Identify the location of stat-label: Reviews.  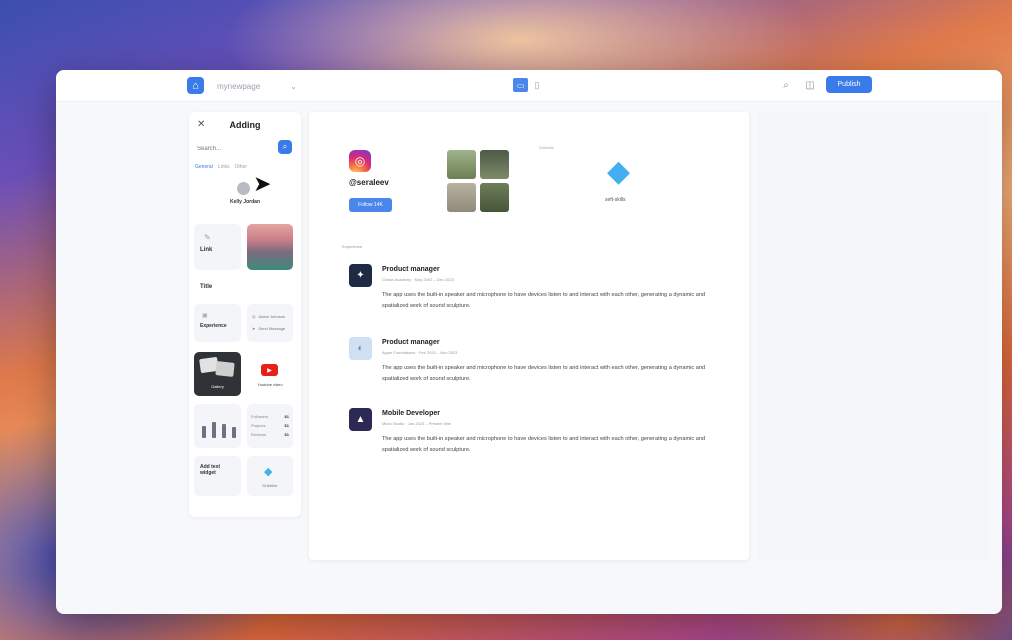
(259, 434).